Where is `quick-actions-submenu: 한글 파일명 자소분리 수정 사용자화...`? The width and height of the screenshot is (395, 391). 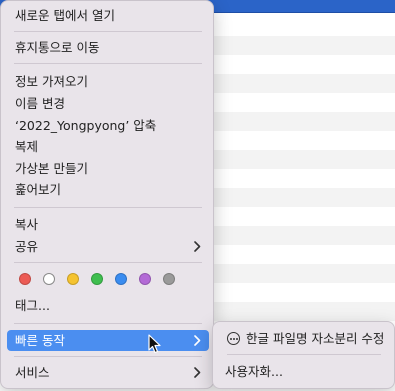 quick-actions-submenu: 한글 파일명 자소분리 수정 사용자화... is located at coordinates (303, 355).